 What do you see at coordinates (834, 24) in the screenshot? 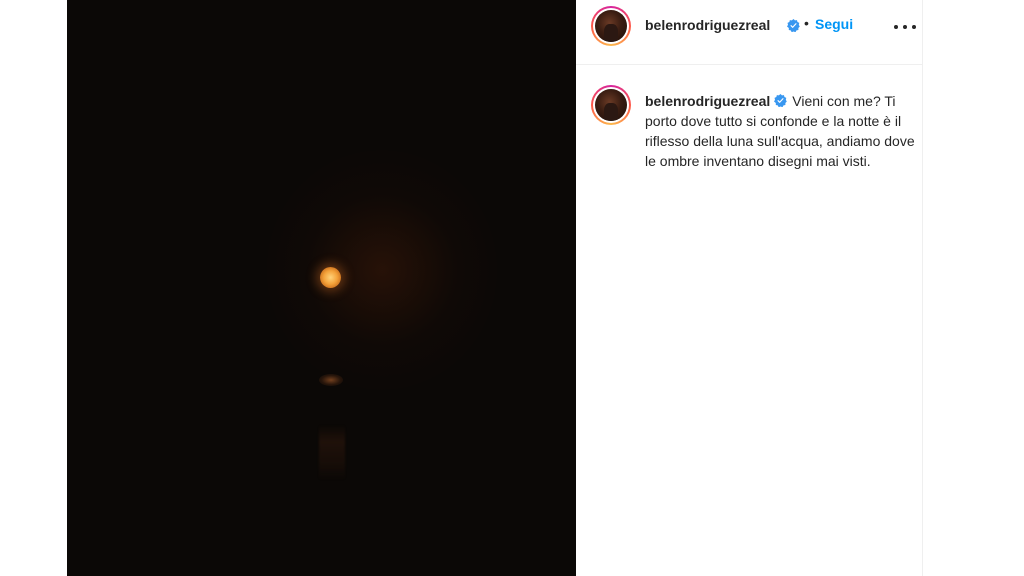
I see `follow-button: Segui` at bounding box center [834, 24].